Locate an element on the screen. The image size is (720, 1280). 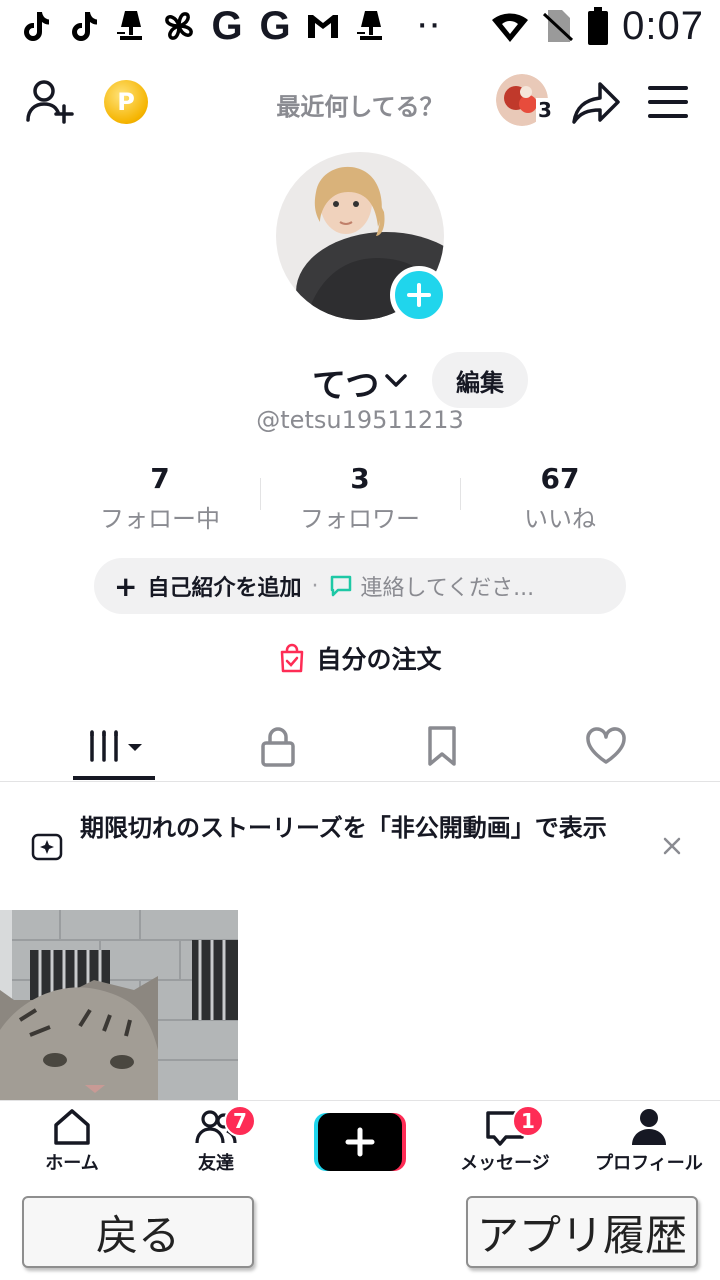
nav-home: ホーム is located at coordinates (72, 1142).